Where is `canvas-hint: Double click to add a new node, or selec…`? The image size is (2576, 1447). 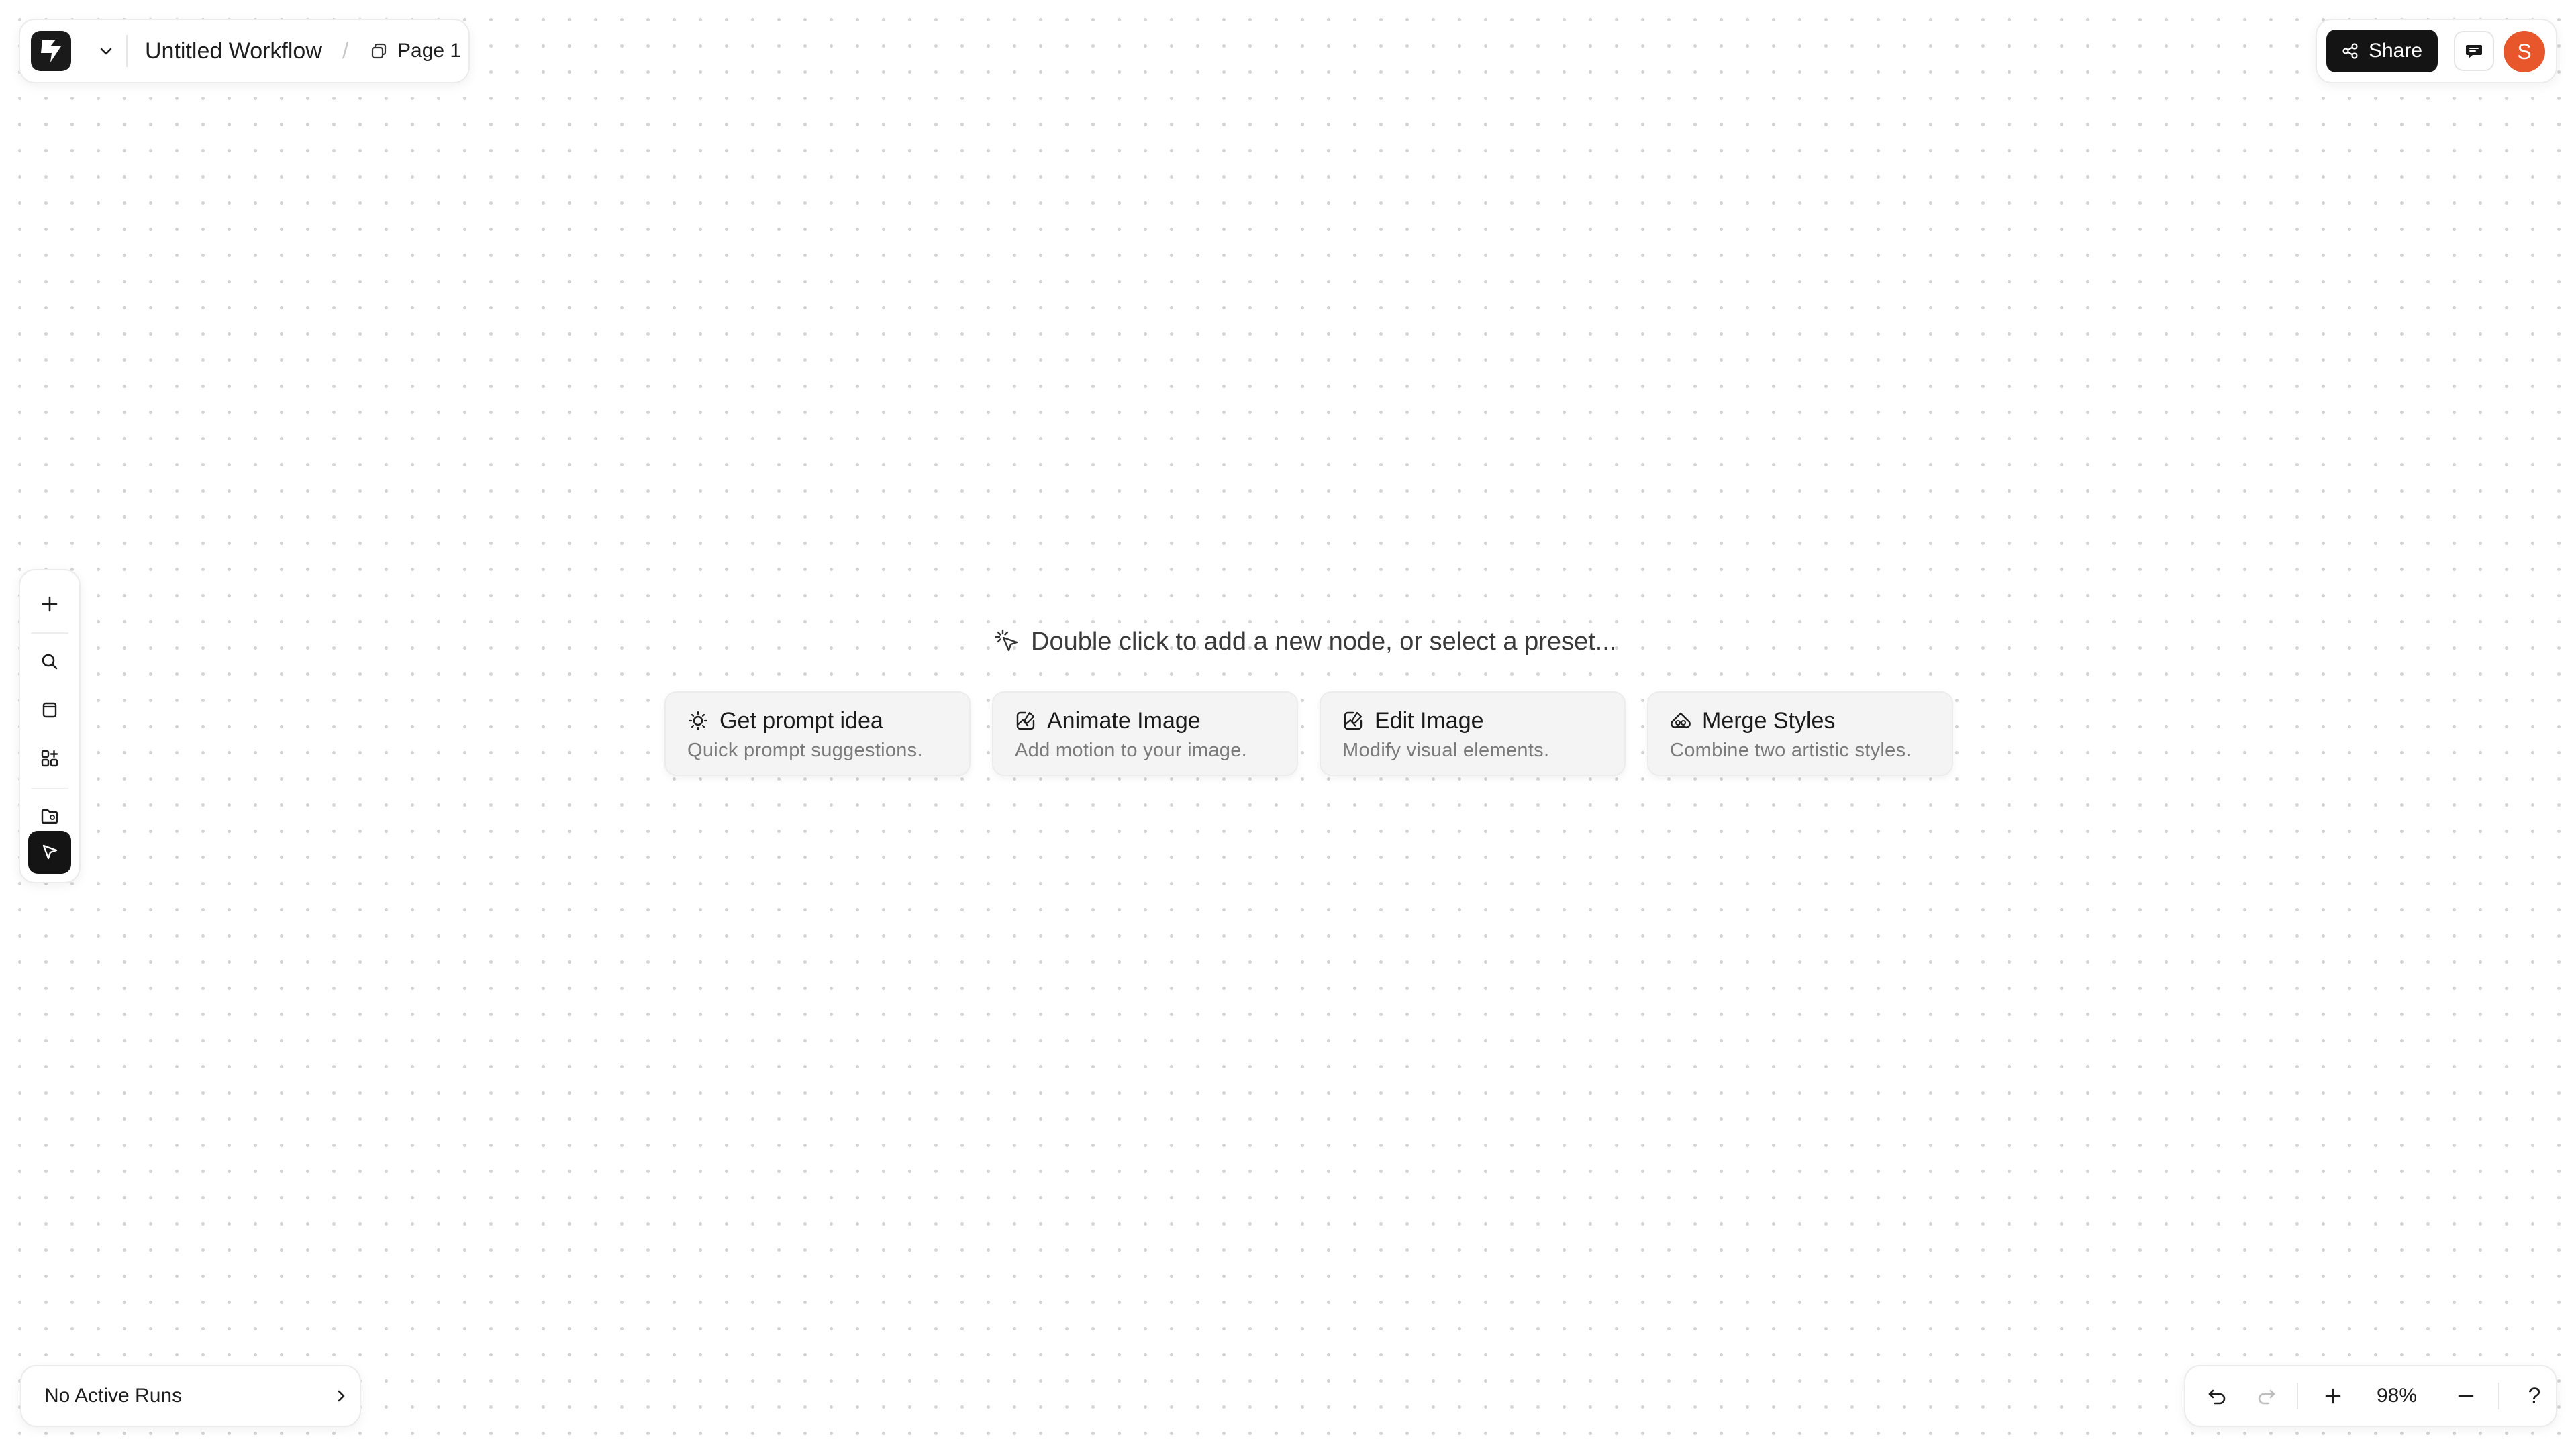 canvas-hint: Double click to add a new node, or selec… is located at coordinates (1304, 641).